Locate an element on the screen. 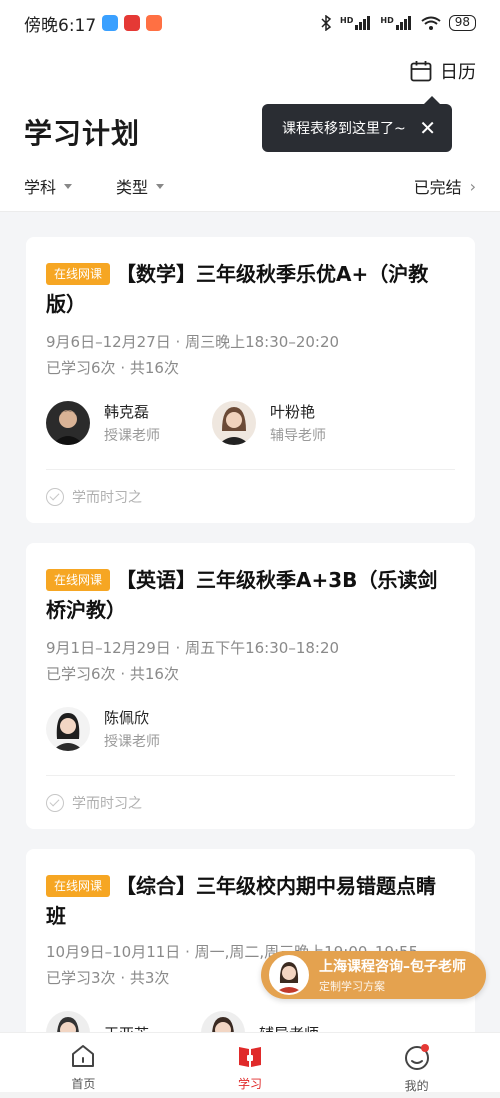 The width and height of the screenshot is (500, 1098). top-bar: 日历 is located at coordinates (250, 72).